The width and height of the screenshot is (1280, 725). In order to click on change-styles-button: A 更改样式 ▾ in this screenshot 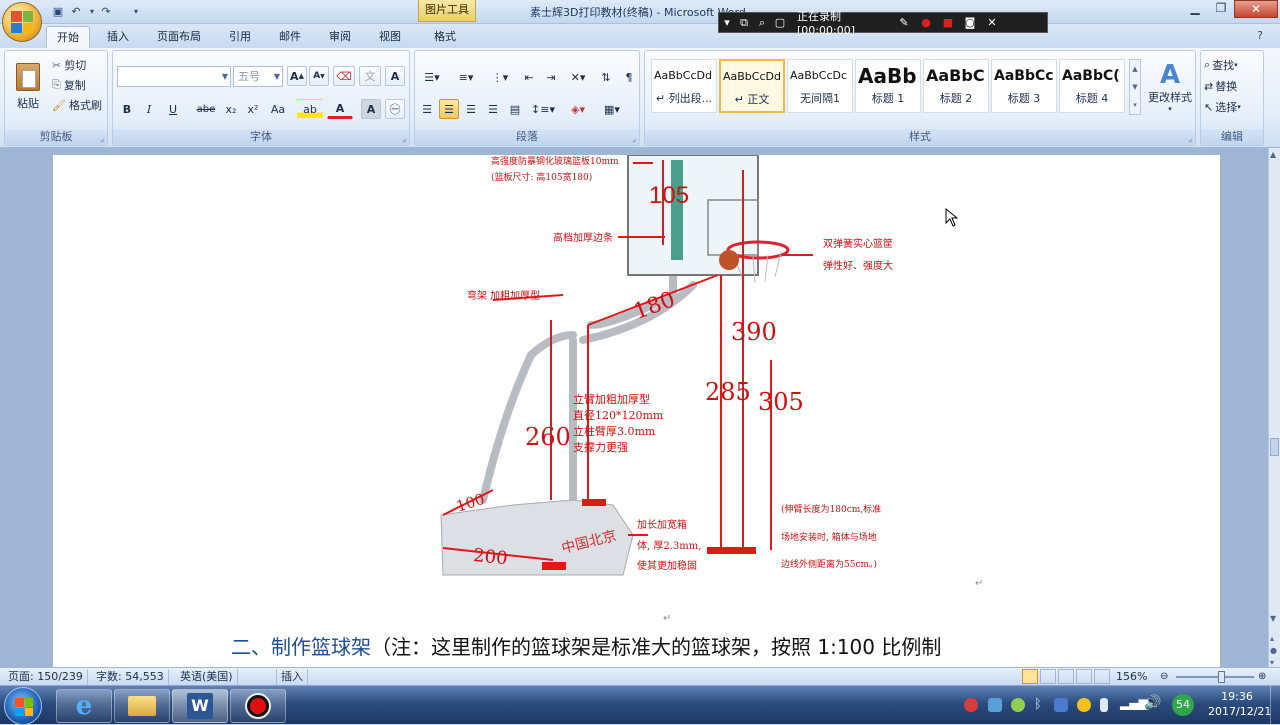, I will do `click(1170, 87)`.